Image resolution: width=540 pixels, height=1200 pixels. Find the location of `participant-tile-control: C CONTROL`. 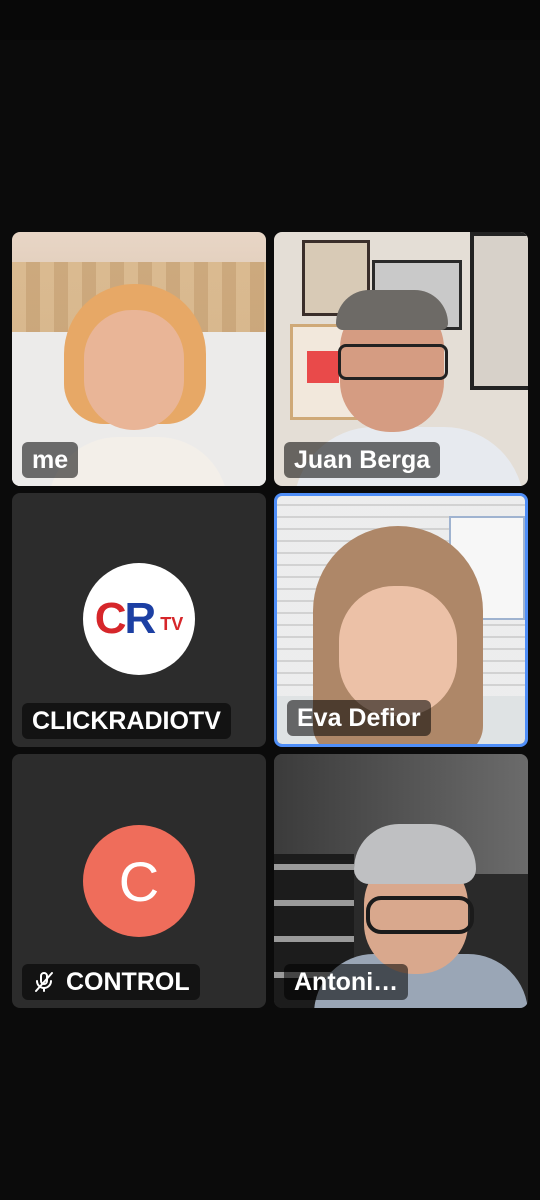

participant-tile-control: C CONTROL is located at coordinates (139, 881).